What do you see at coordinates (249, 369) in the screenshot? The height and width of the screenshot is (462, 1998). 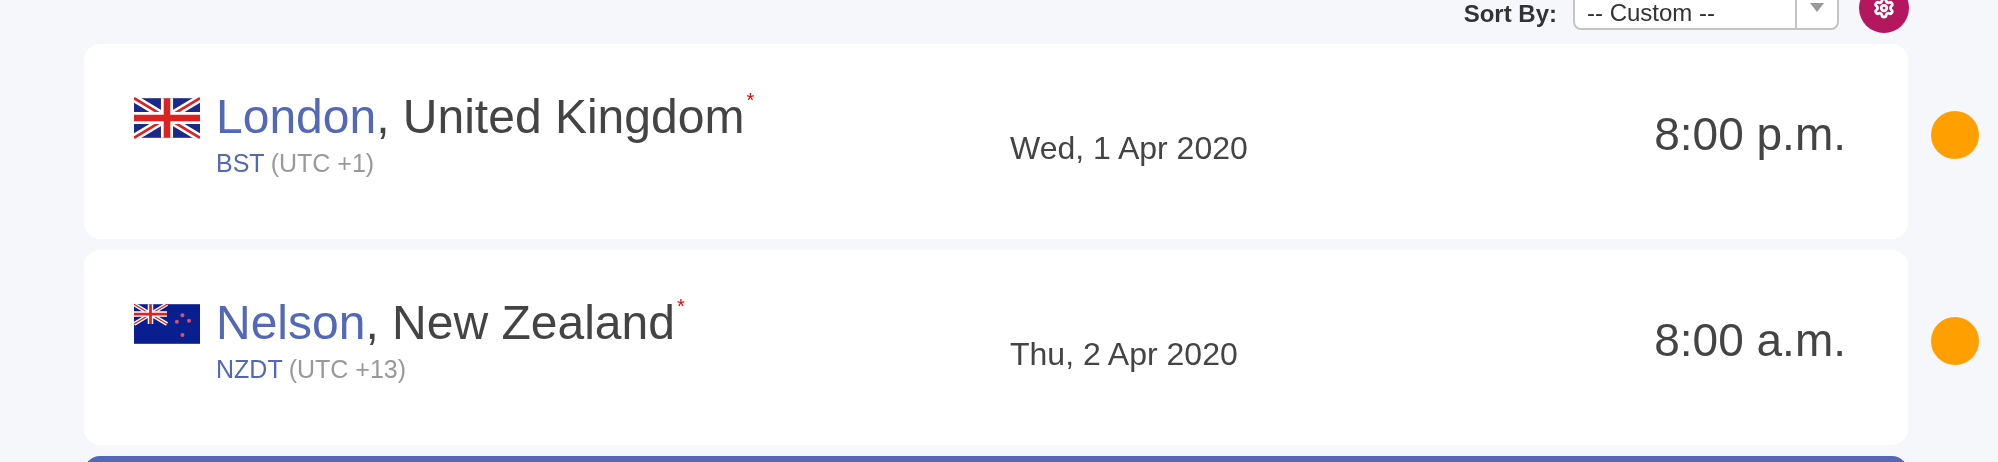 I see `timezone-link: NZDT` at bounding box center [249, 369].